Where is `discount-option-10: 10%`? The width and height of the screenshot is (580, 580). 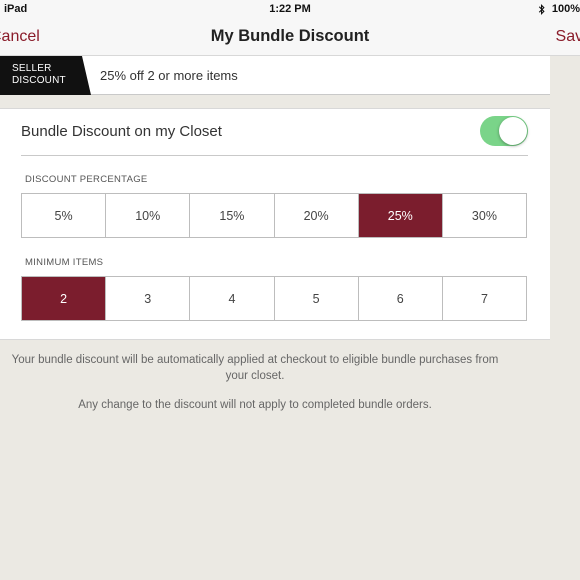
discount-option-10: 10% is located at coordinates (148, 215).